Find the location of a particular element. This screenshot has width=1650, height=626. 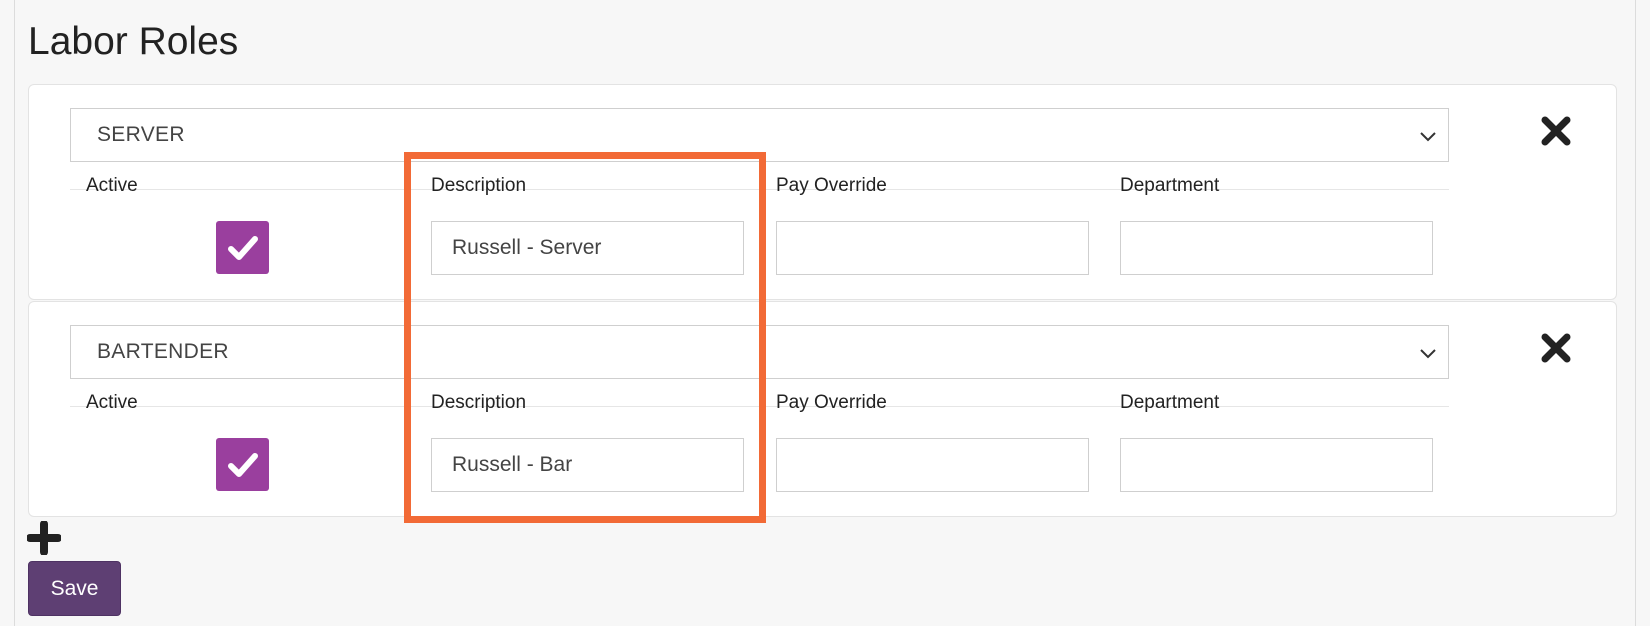

page-title: Labor Roles is located at coordinates (133, 41).